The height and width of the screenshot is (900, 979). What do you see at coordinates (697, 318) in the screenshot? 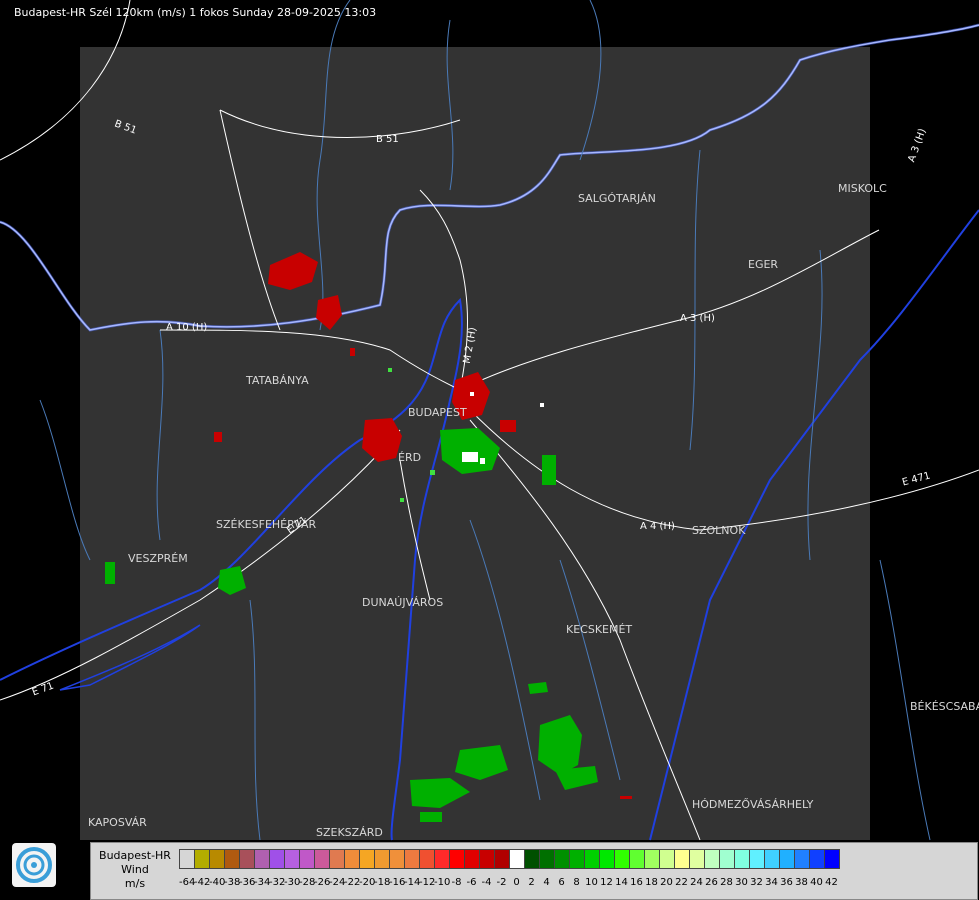
I see `road-label-a3: A 3 (H)` at bounding box center [697, 318].